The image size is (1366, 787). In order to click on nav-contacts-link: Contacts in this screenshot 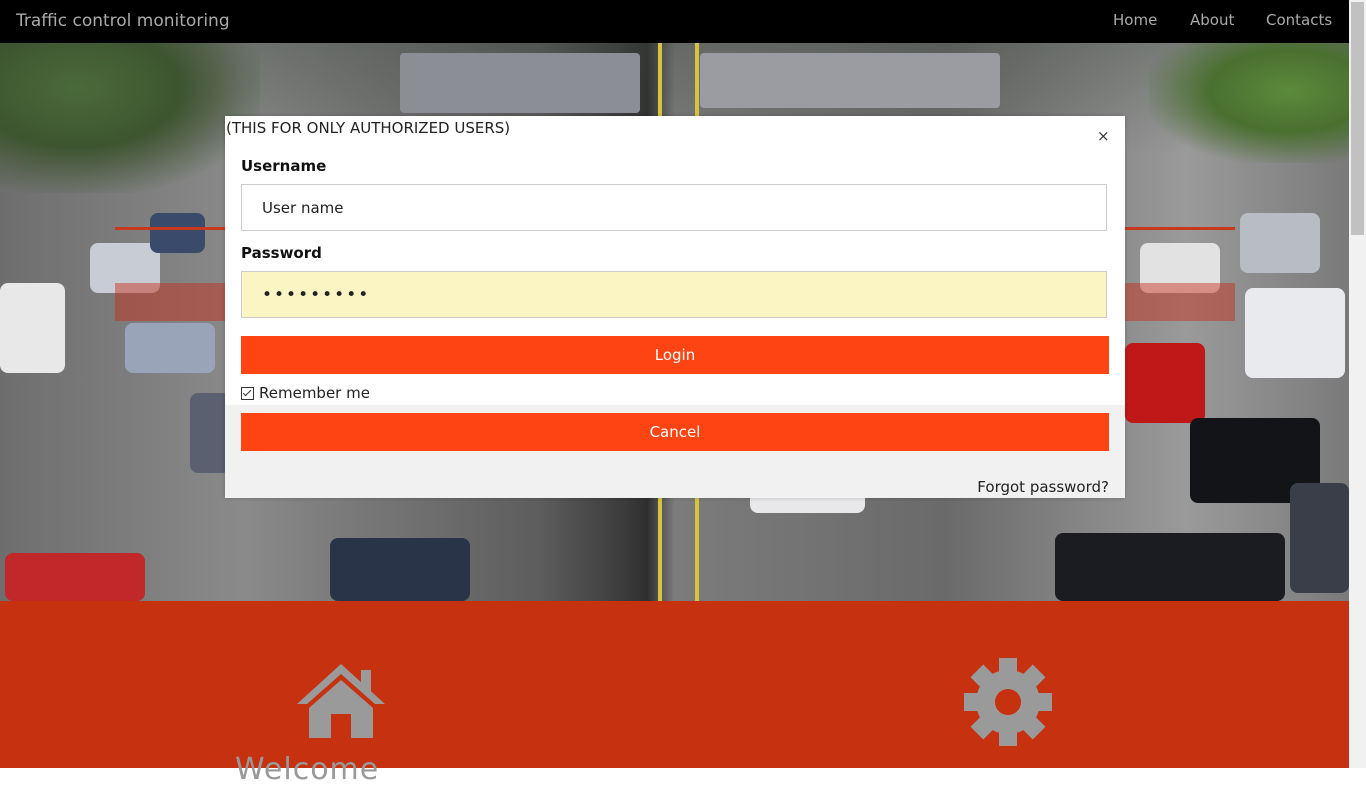, I will do `click(1299, 20)`.